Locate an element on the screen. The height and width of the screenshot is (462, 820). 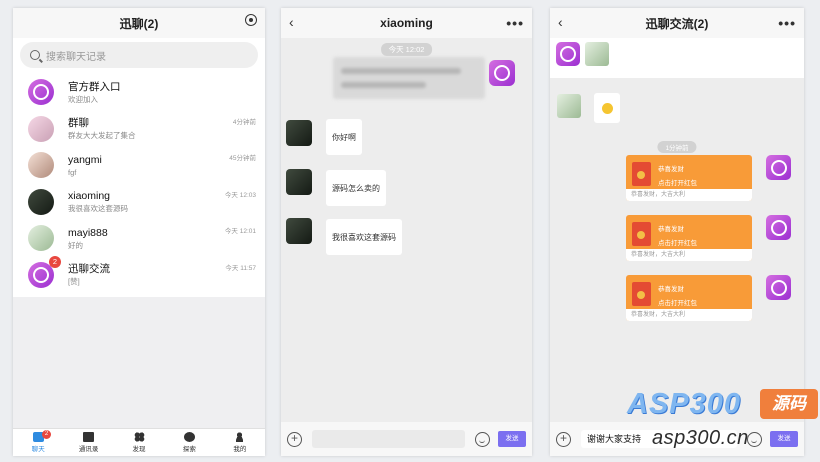
conversation-name: 官方群入口 is located at coordinates (94, 86).